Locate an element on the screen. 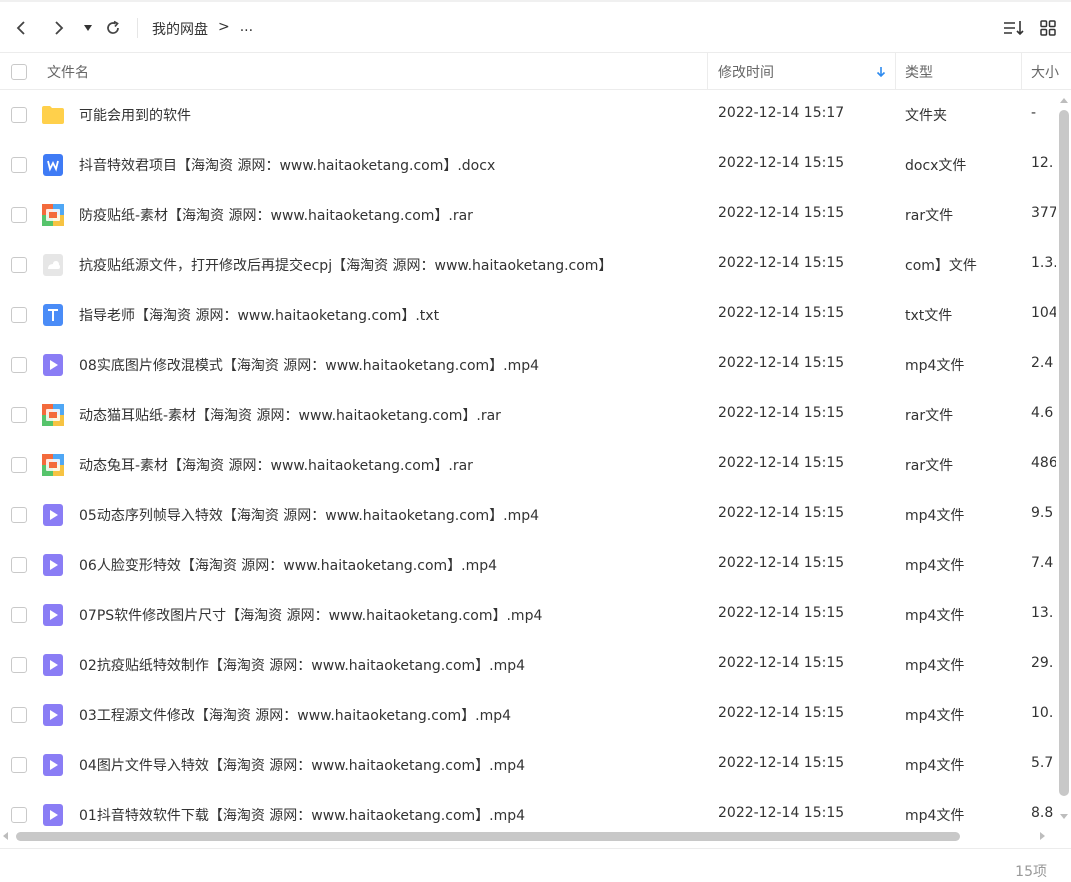  column-name: 文件名 is located at coordinates (68, 71).